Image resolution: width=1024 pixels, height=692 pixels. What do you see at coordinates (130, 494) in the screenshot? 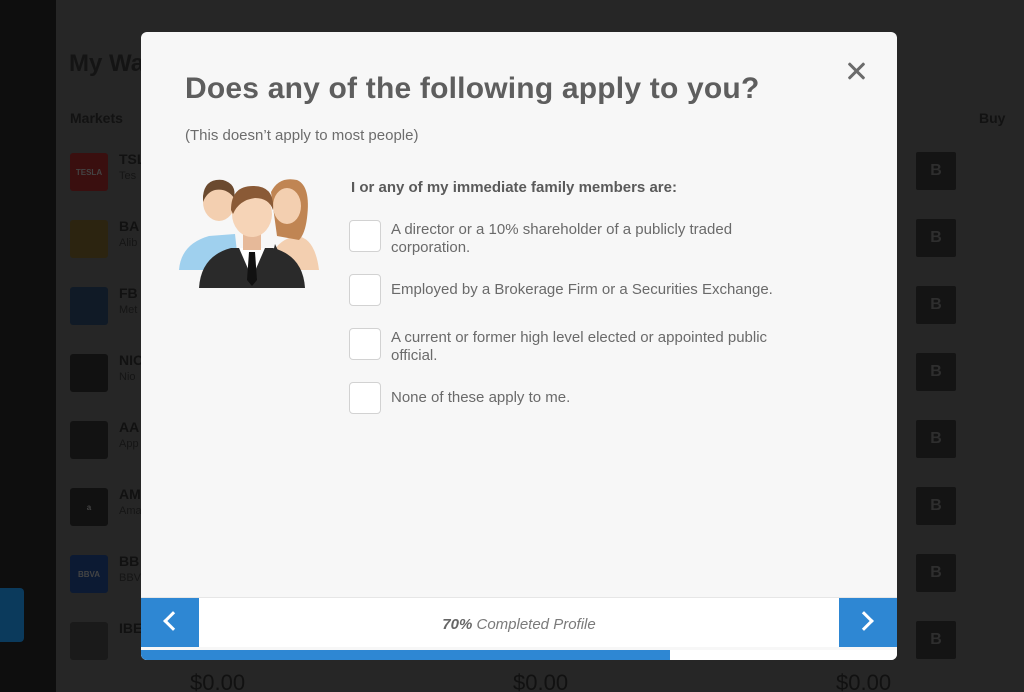
I see `asset-symbol: AM` at bounding box center [130, 494].